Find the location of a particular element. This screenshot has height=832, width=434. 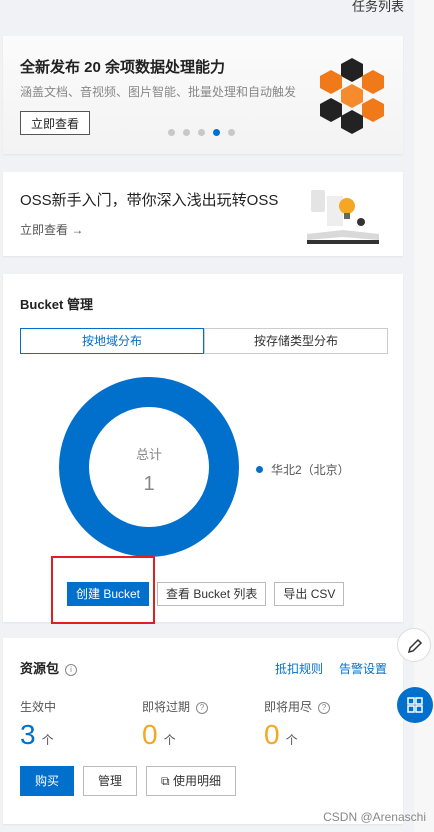

alert-settings-link: 告警设置 is located at coordinates (363, 668).